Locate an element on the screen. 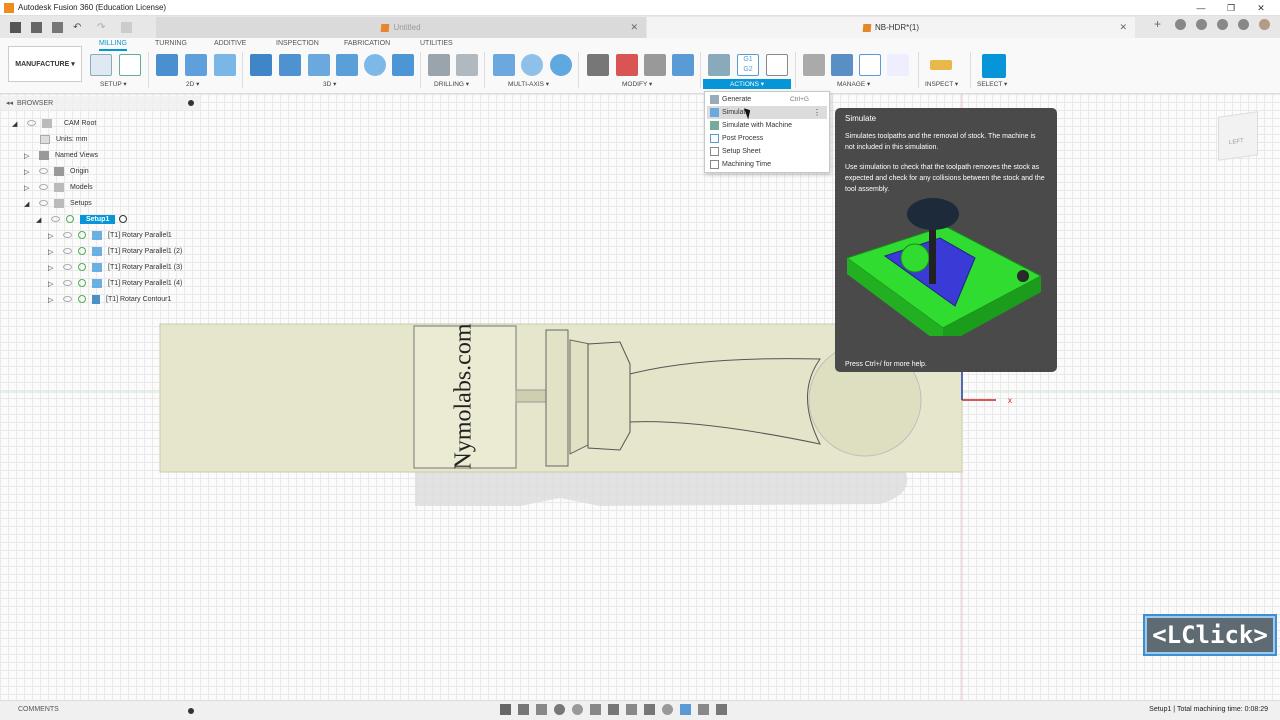  drilling-group-label: DRILLING ▾ is located at coordinates (451, 84).